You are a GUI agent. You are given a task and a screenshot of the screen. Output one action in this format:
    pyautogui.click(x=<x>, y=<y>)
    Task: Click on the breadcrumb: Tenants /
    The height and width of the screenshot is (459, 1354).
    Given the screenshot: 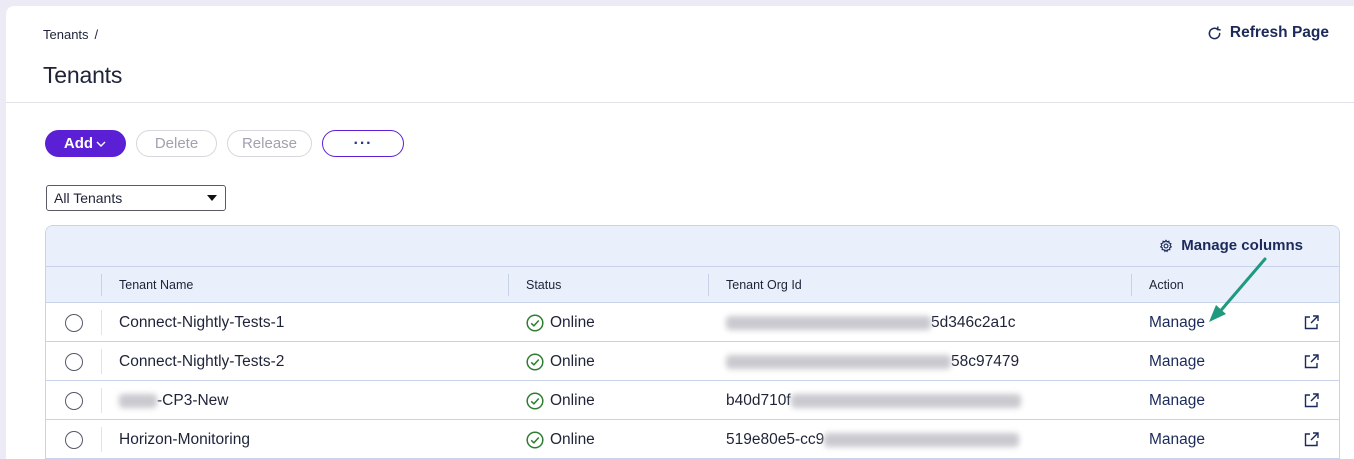 What is the action you would take?
    pyautogui.click(x=70, y=34)
    